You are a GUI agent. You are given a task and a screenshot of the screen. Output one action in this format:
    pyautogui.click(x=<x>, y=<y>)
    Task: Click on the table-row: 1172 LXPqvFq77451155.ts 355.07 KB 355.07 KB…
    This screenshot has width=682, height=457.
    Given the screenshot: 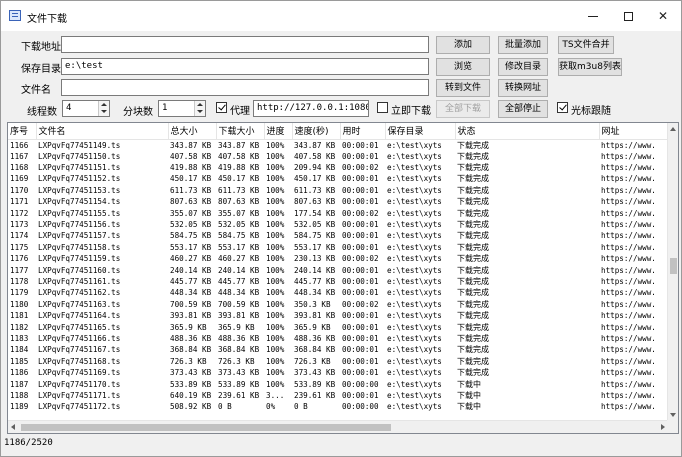 What is the action you would take?
    pyautogui.click(x=338, y=212)
    